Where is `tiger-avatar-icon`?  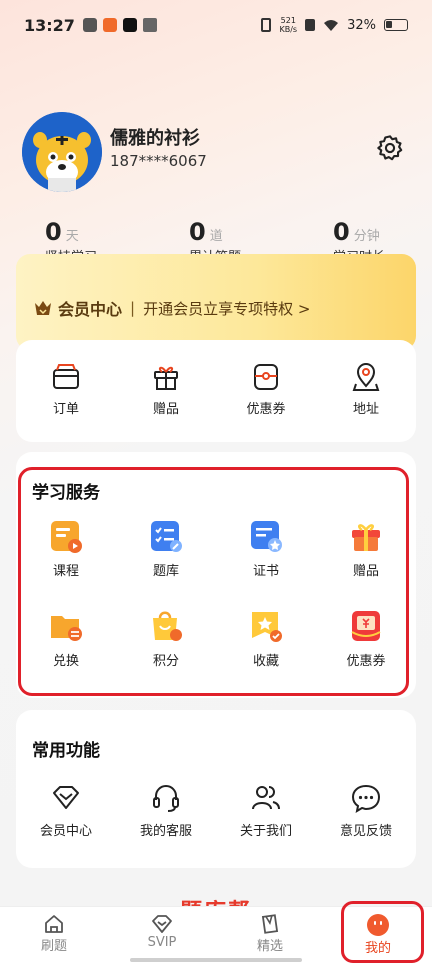 tiger-avatar-icon is located at coordinates (62, 152).